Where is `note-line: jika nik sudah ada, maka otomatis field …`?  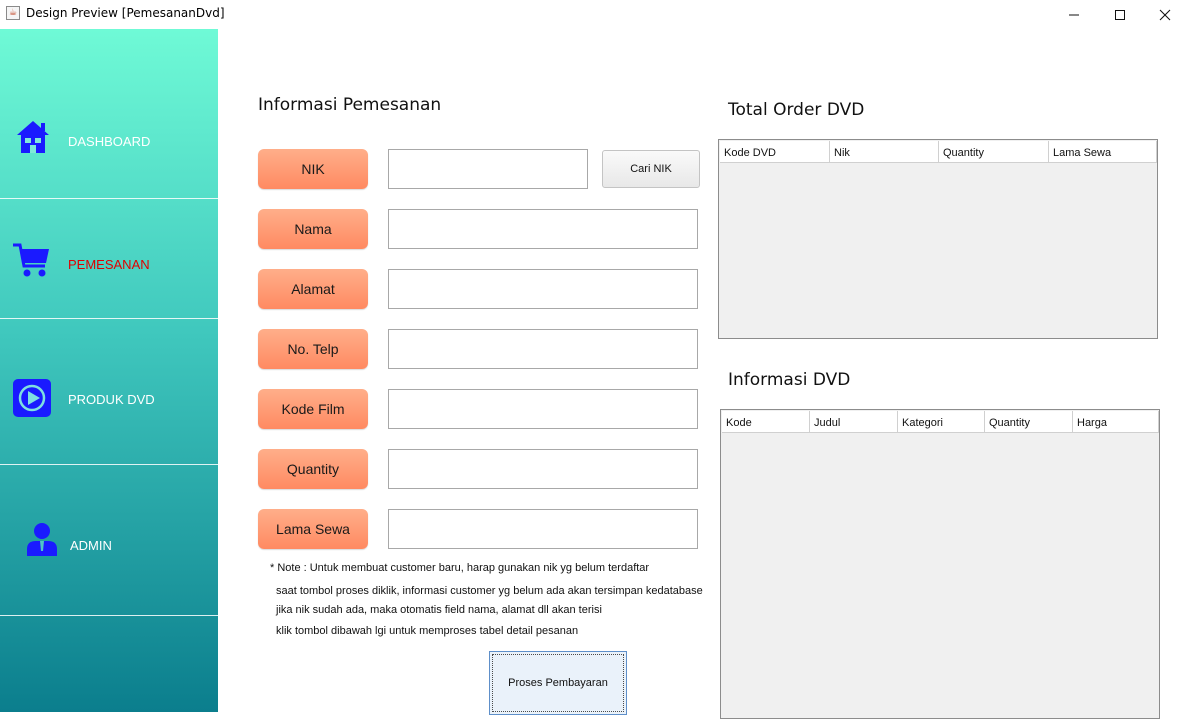 note-line: jika nik sudah ada, maka otomatis field … is located at coordinates (439, 610).